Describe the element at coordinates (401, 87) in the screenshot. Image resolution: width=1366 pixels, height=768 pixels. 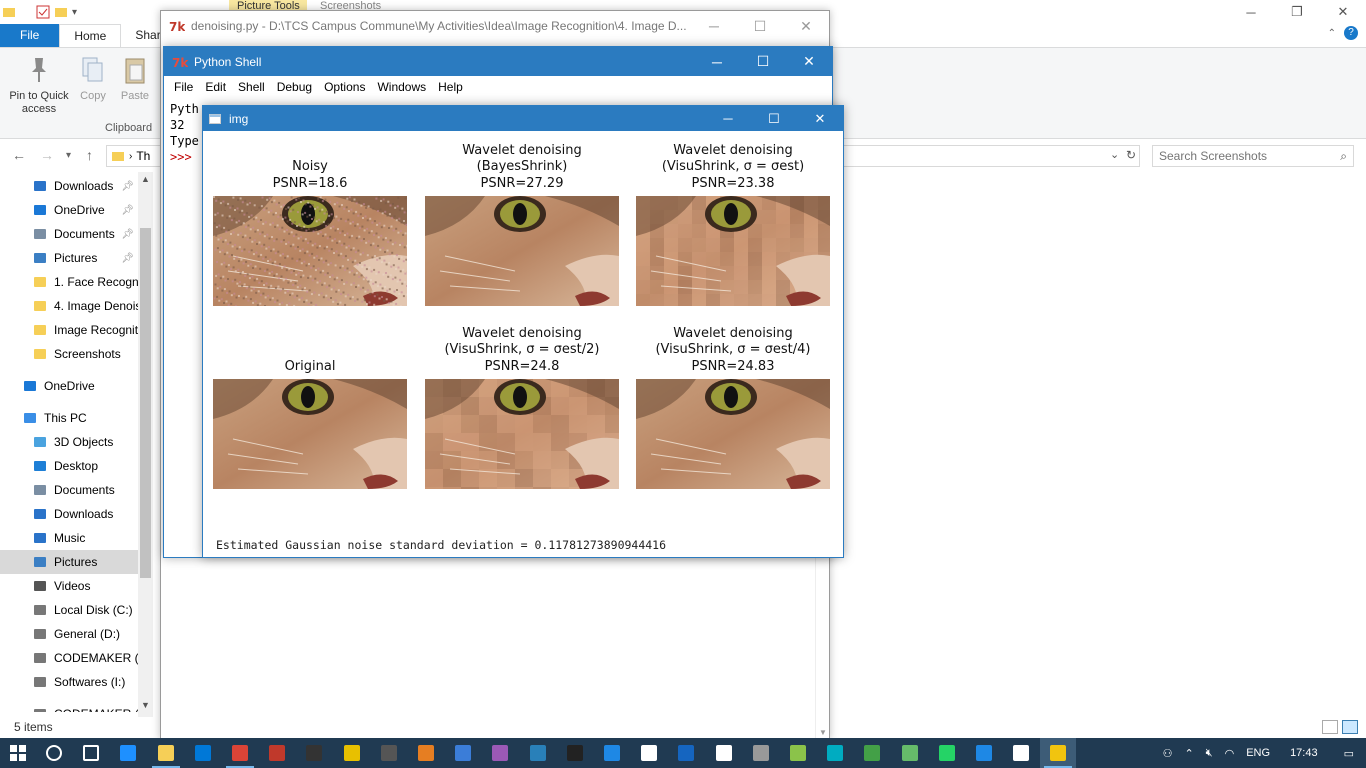
I see `menu-windows: Windows` at that location.